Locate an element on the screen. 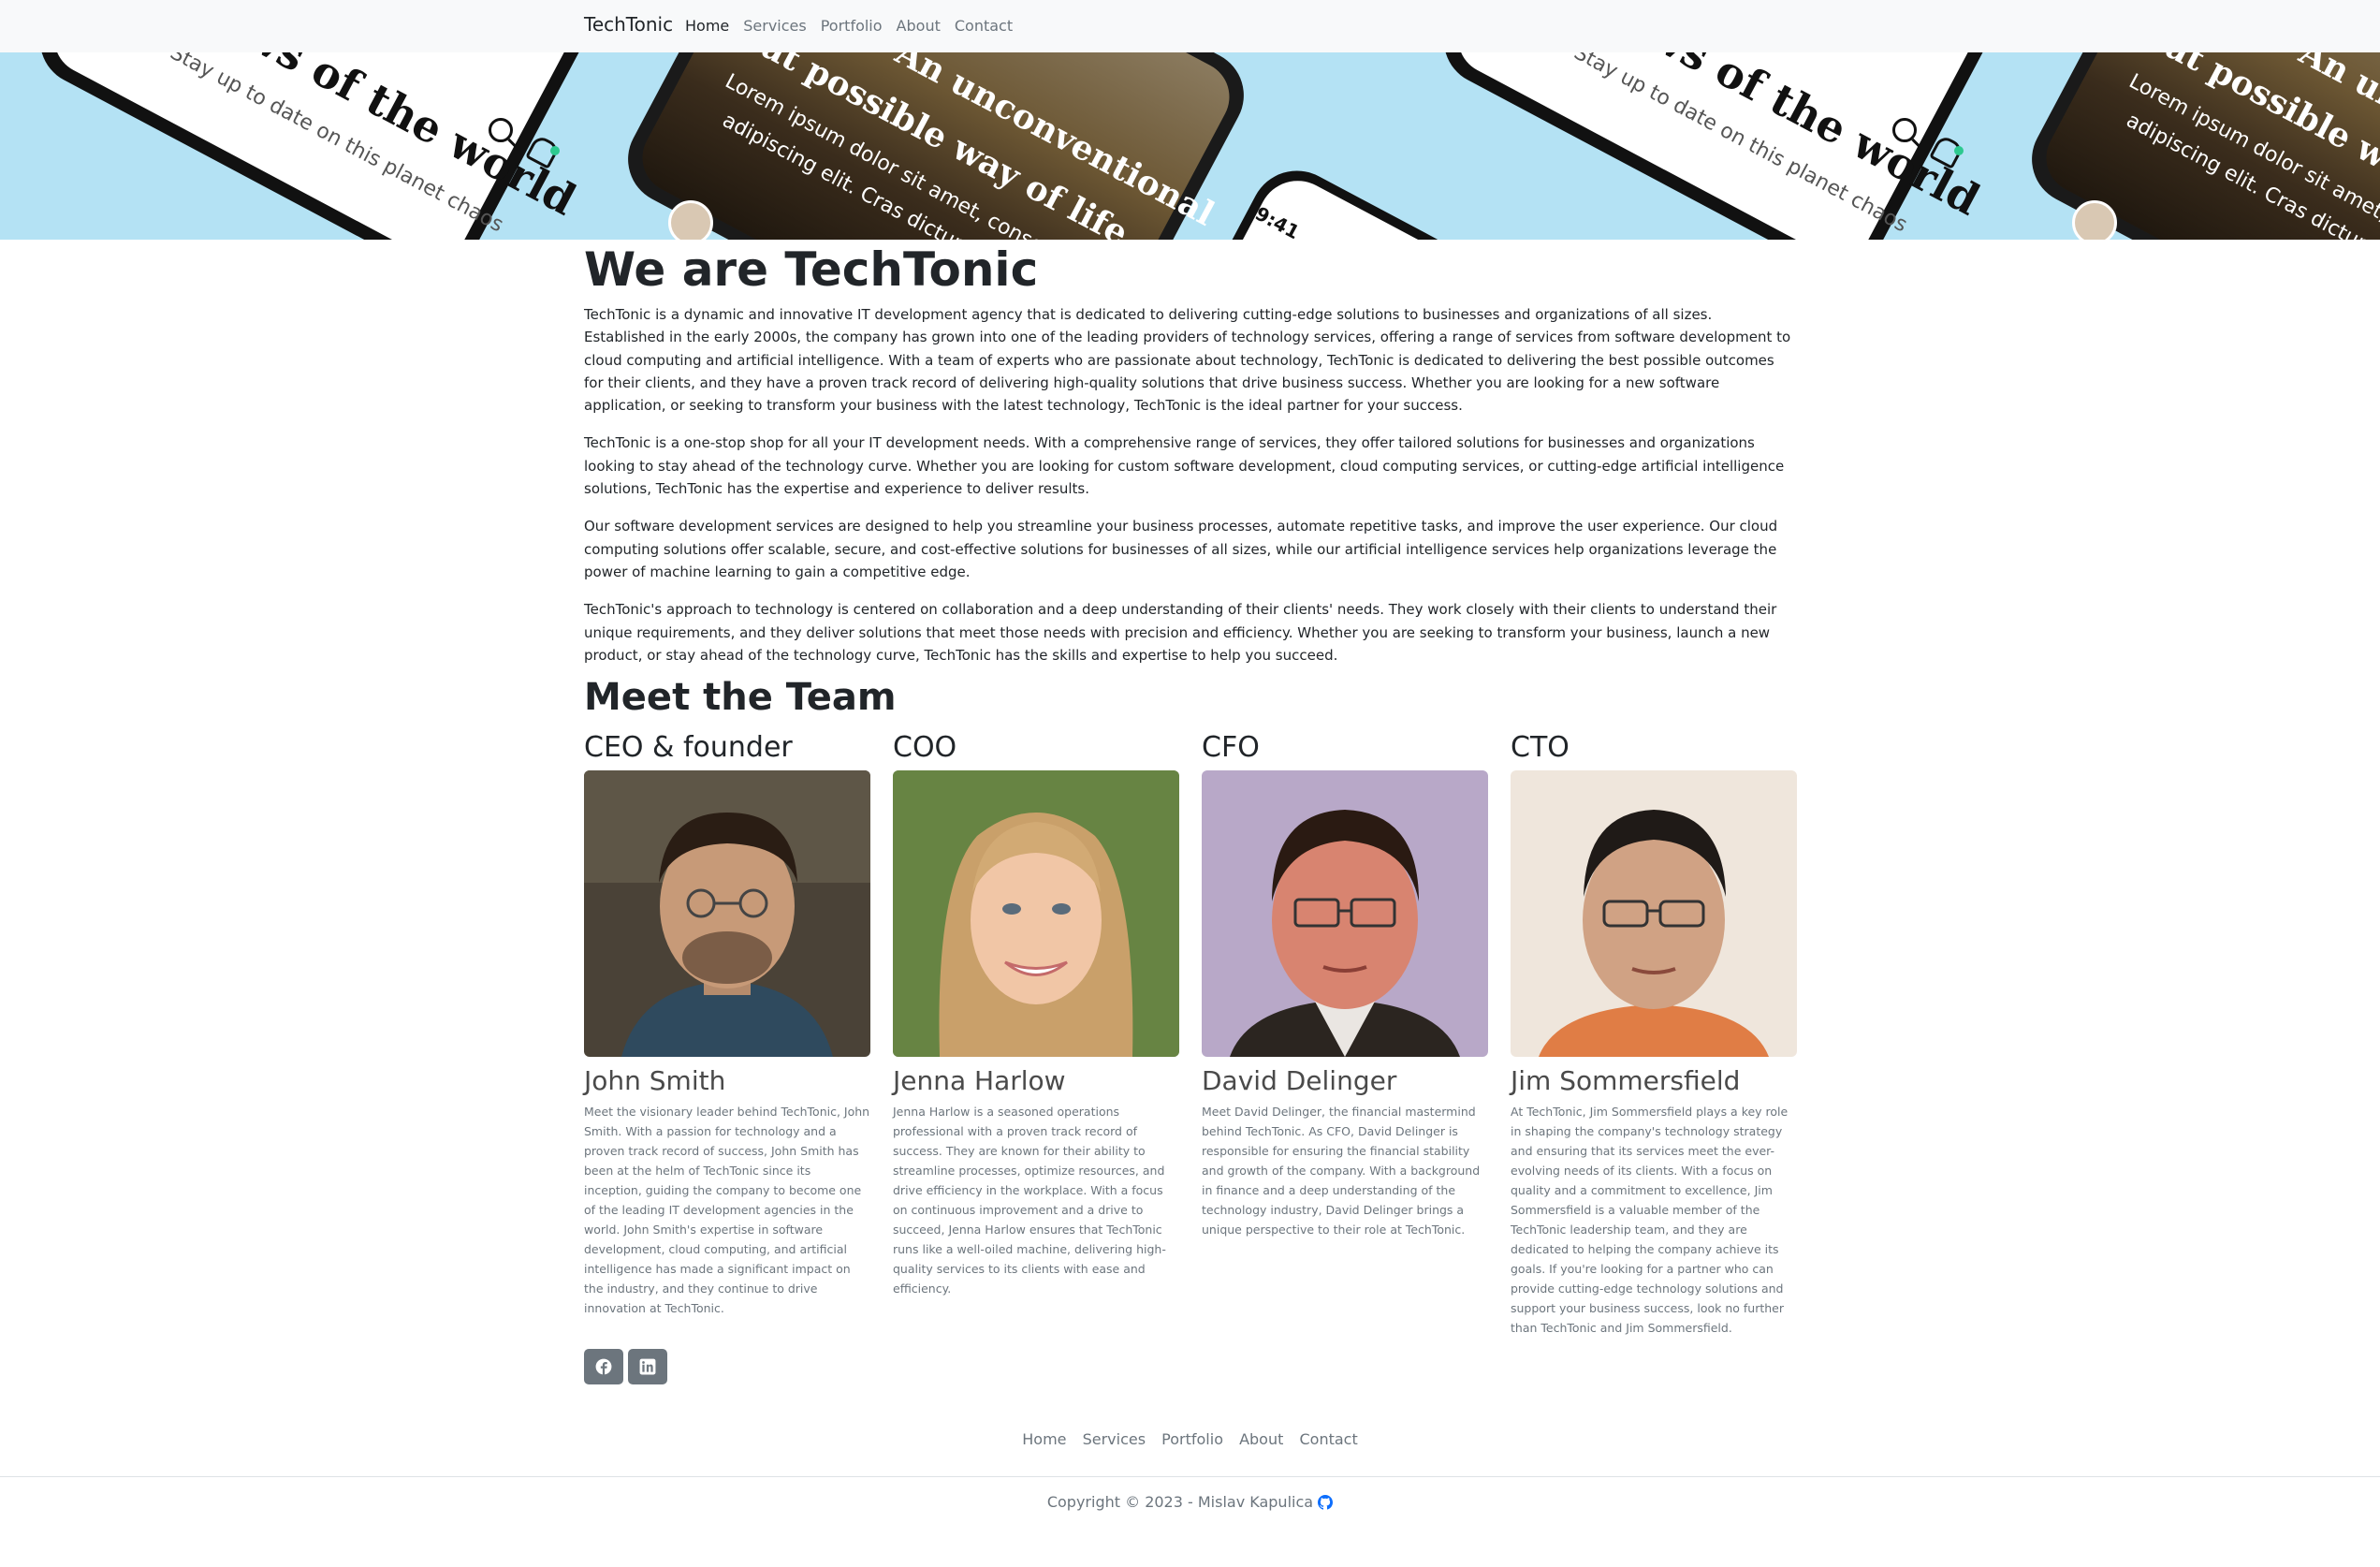  member-role: COO is located at coordinates (925, 747).